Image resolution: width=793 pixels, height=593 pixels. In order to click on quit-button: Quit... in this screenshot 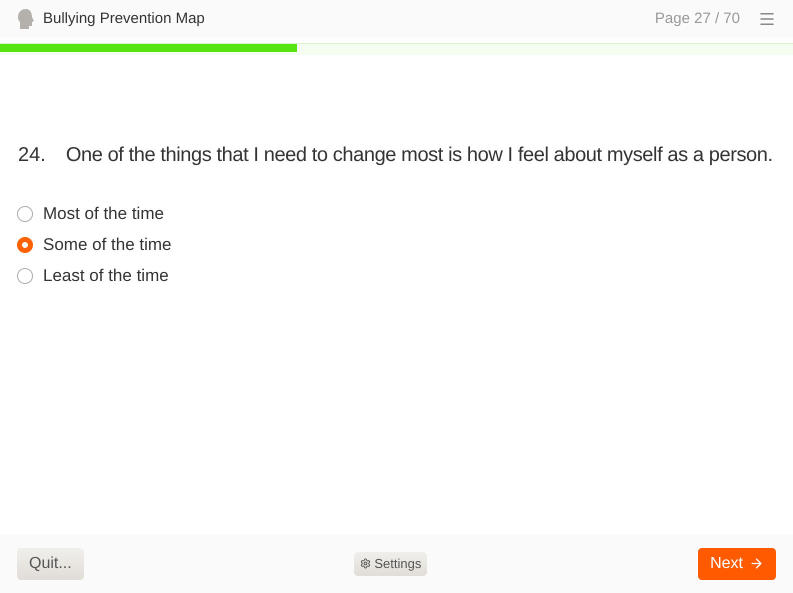, I will do `click(50, 564)`.